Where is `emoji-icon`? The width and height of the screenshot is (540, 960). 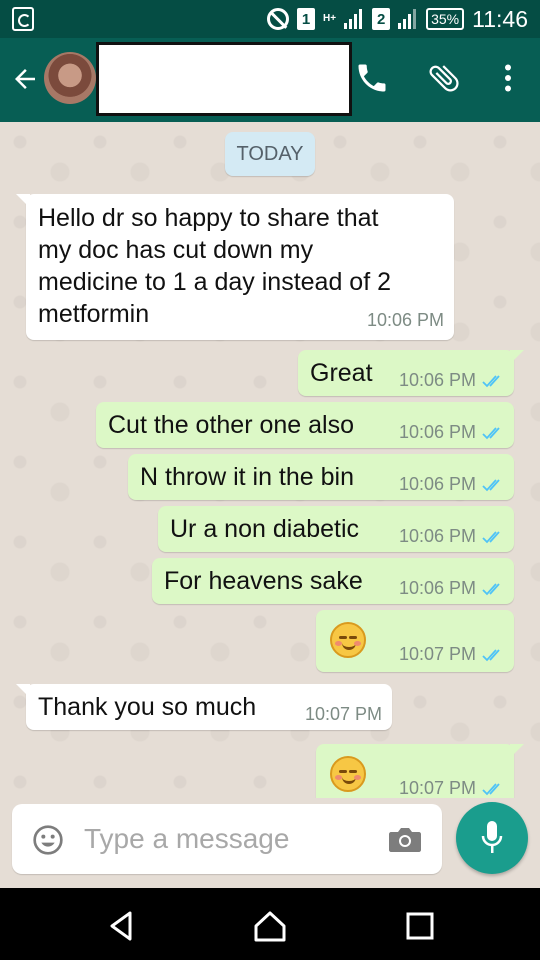
emoji-icon is located at coordinates (48, 840).